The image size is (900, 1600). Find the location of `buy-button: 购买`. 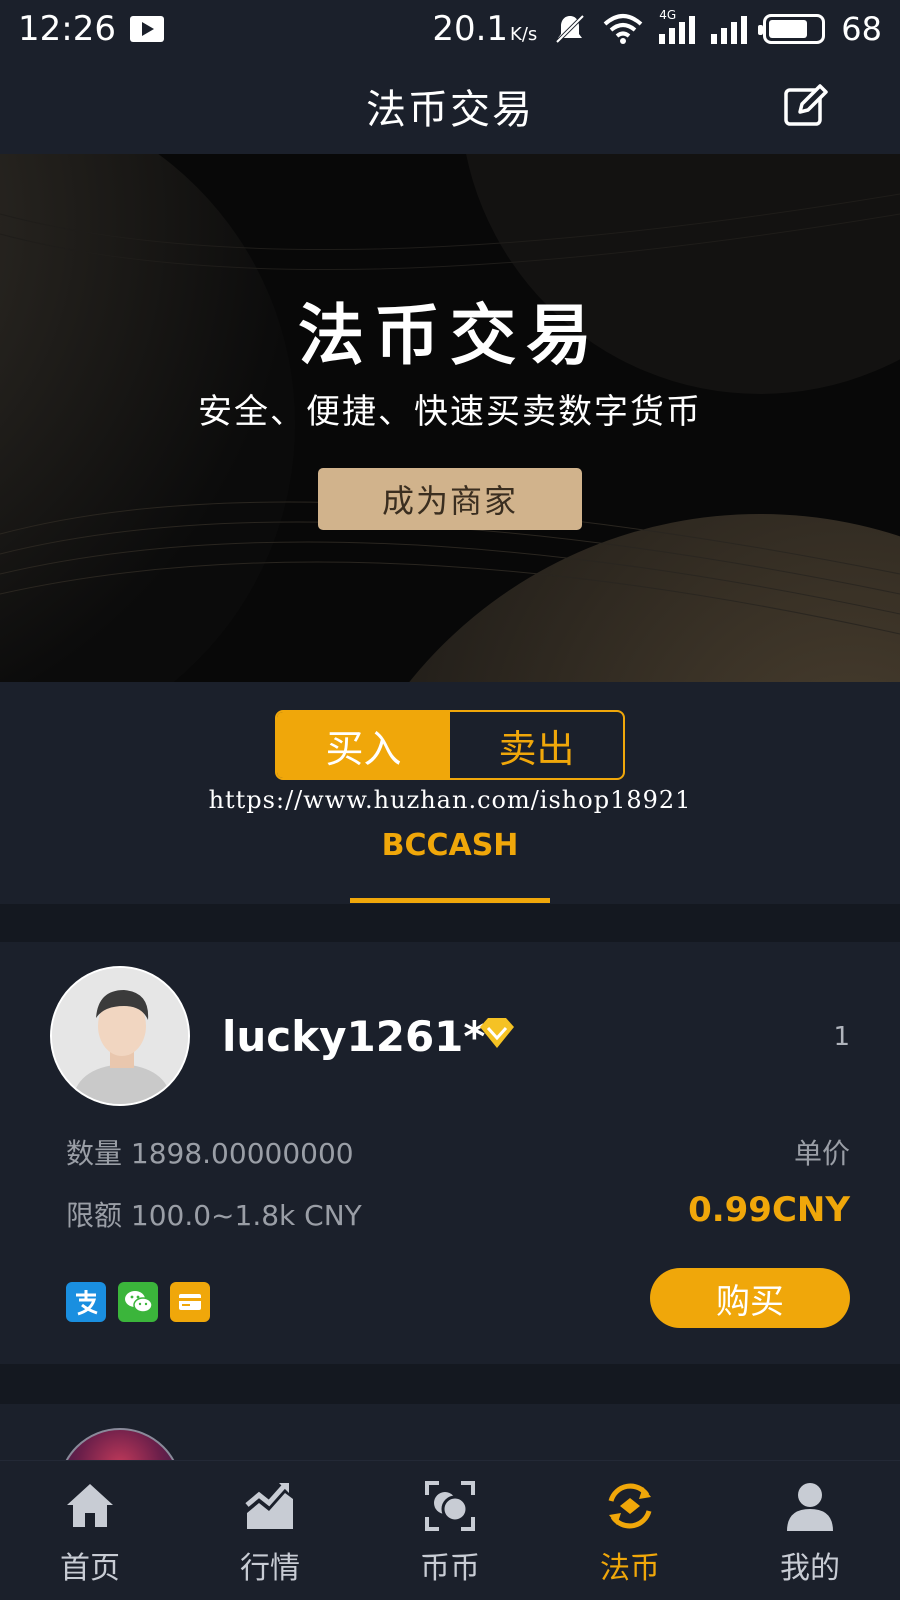

buy-button: 购买 is located at coordinates (750, 1298).